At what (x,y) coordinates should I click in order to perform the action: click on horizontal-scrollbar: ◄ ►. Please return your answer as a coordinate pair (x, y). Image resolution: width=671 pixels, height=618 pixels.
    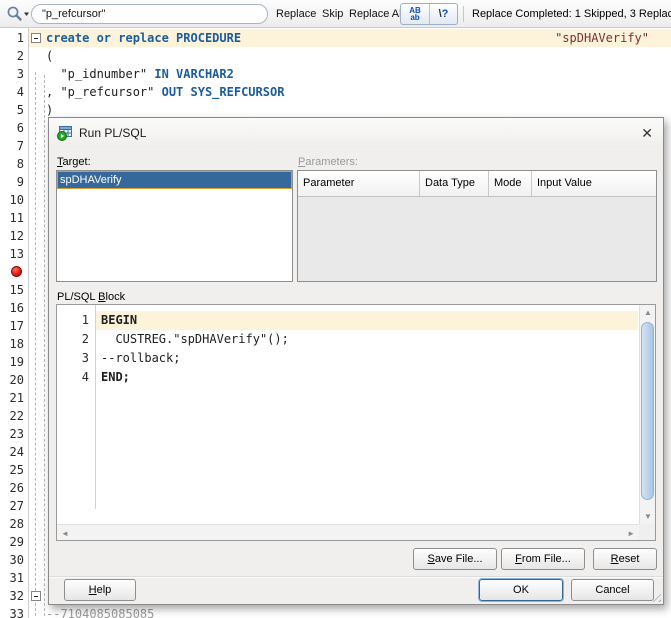
    Looking at the image, I should click on (348, 532).